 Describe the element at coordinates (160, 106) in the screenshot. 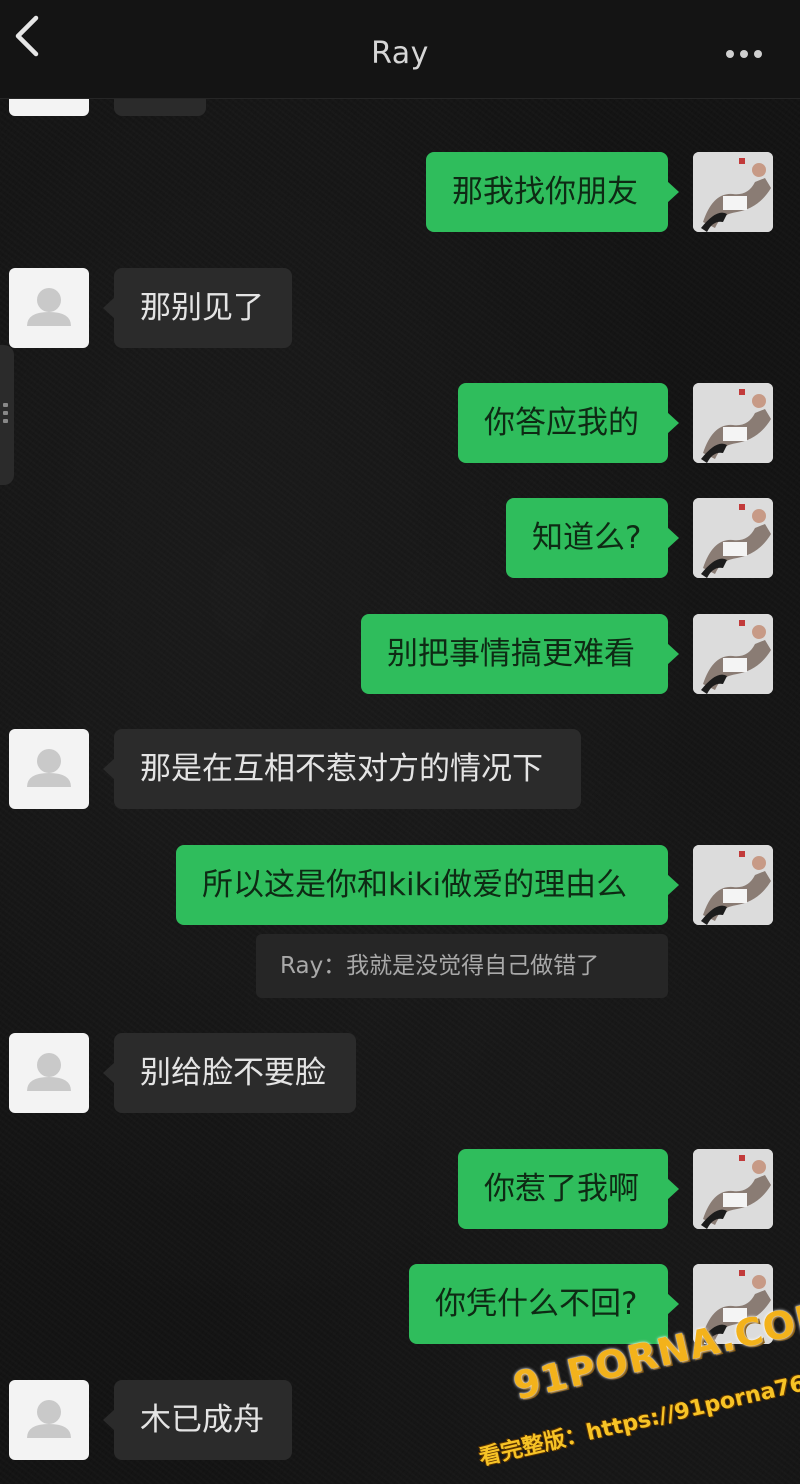

I see `message-bubble` at that location.